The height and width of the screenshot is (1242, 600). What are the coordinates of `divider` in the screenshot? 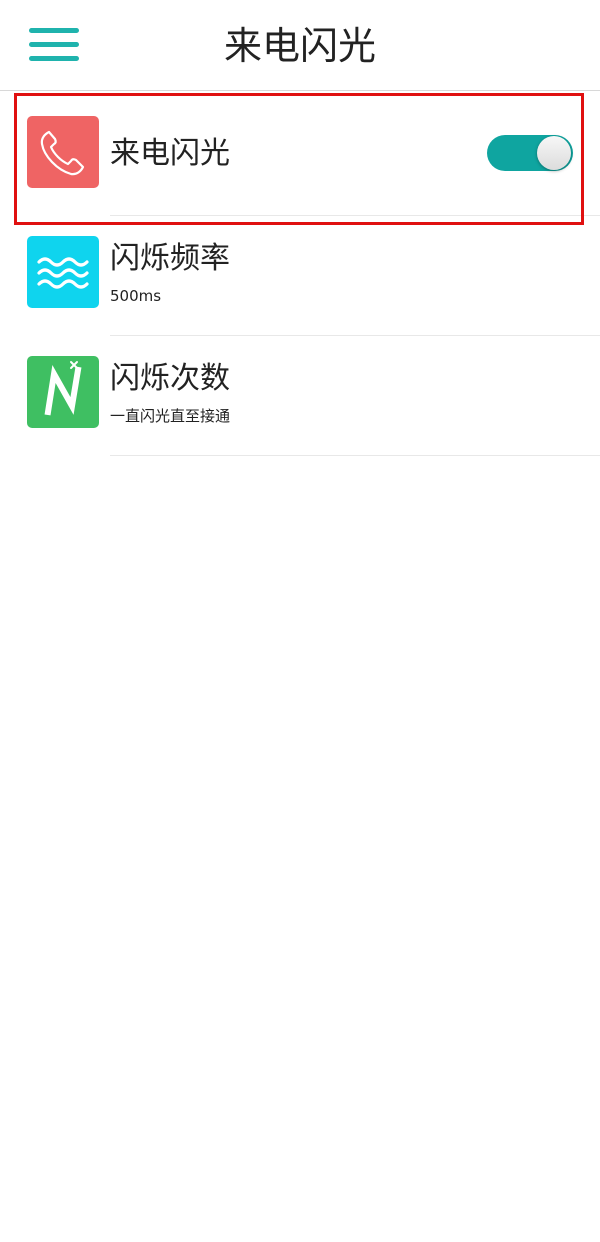 It's located at (355, 455).